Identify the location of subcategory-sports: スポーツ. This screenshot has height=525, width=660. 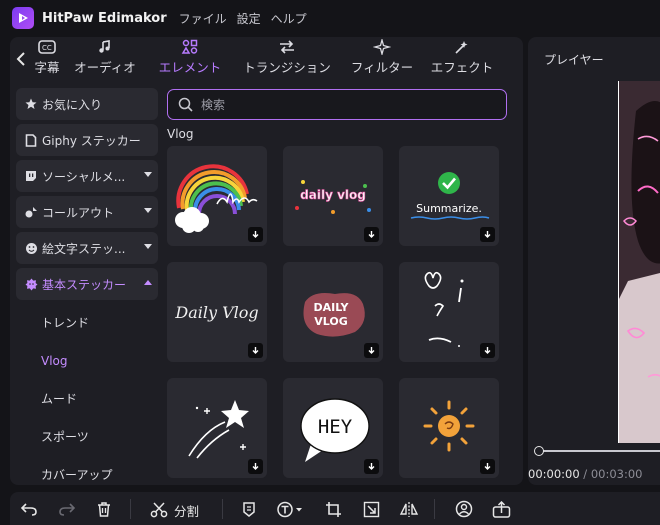
(87, 437).